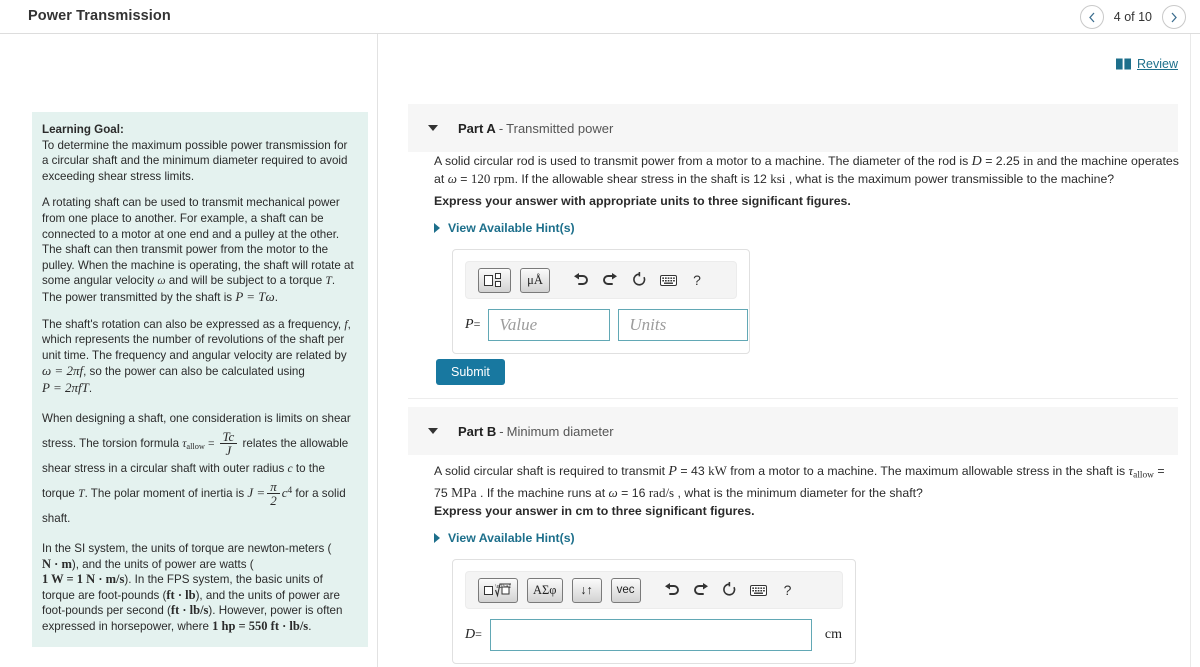  What do you see at coordinates (276, 297) in the screenshot?
I see `intro-p2-text-d: .` at bounding box center [276, 297].